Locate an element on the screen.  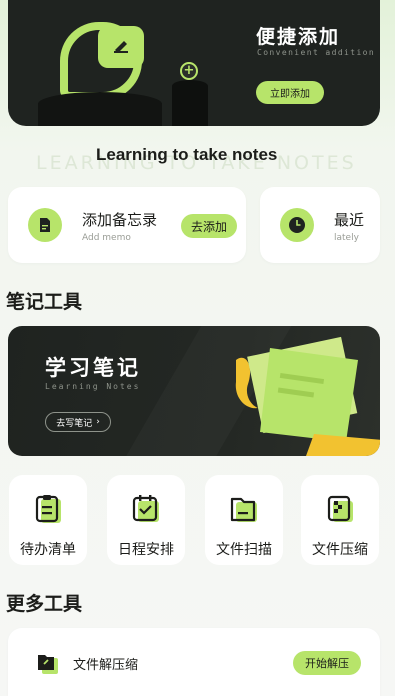
start-unzip-button: 开始解压 is located at coordinates (327, 663).